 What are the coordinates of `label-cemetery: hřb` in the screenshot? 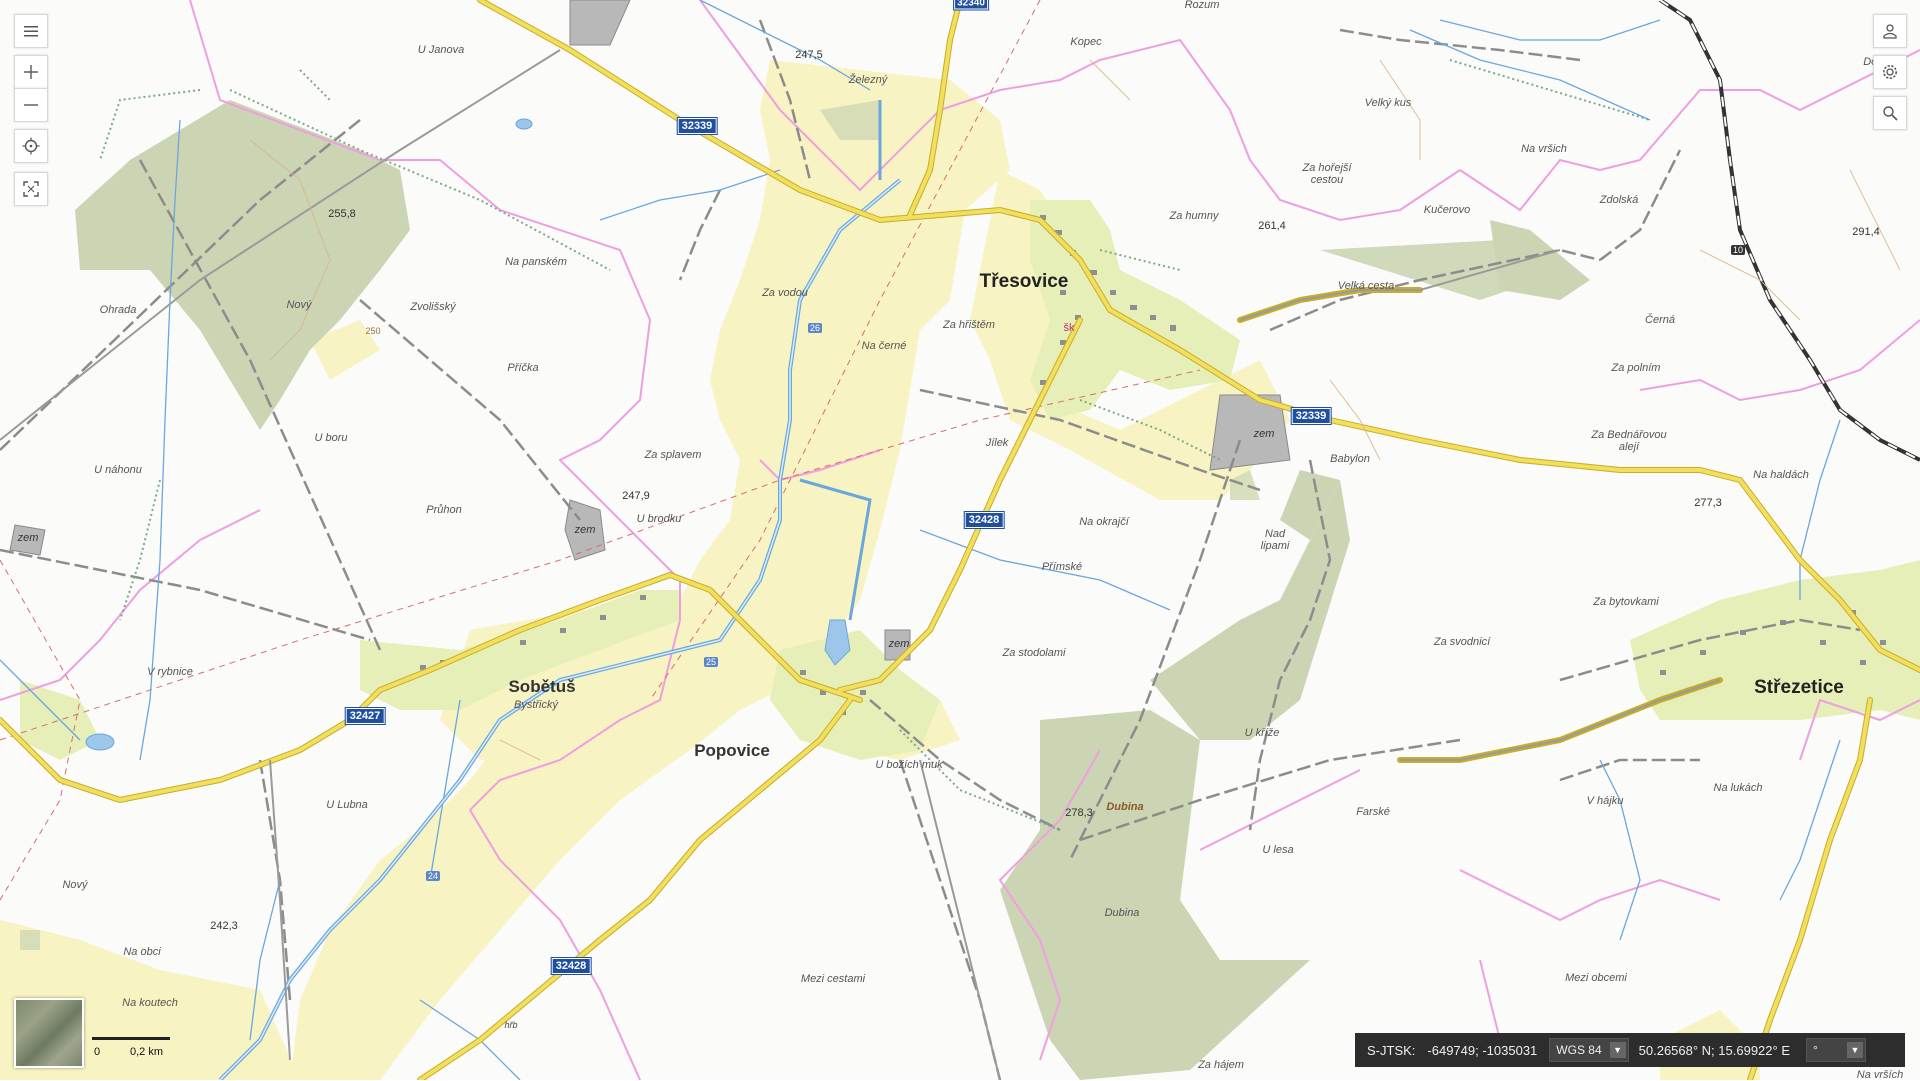 It's located at (511, 1025).